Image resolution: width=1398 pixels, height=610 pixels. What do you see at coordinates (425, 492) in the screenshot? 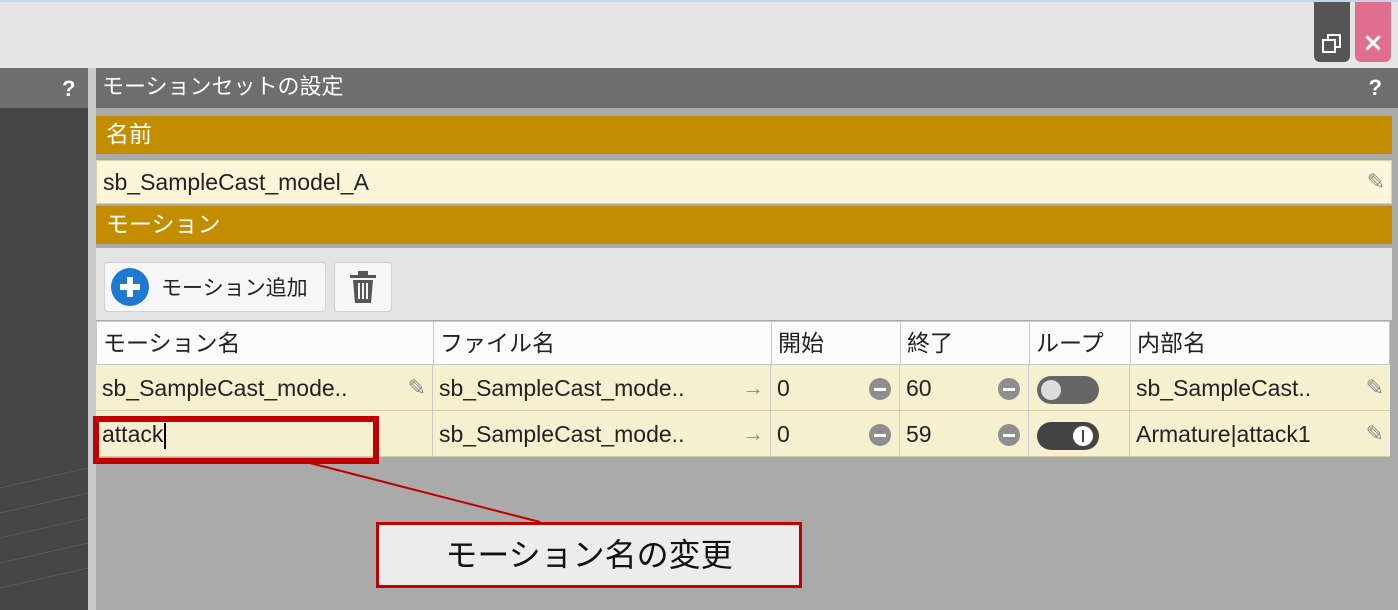
I see `callout-connector` at bounding box center [425, 492].